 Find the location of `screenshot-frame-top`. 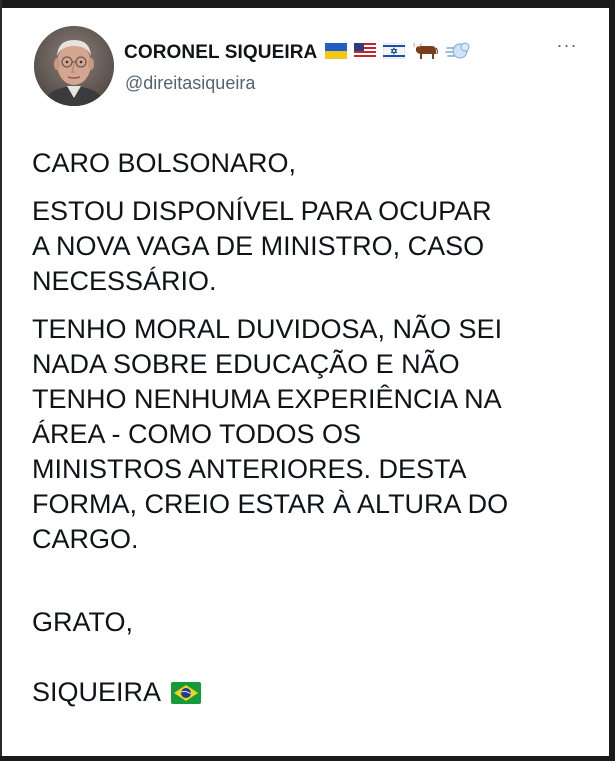

screenshot-frame-top is located at coordinates (307, 4).